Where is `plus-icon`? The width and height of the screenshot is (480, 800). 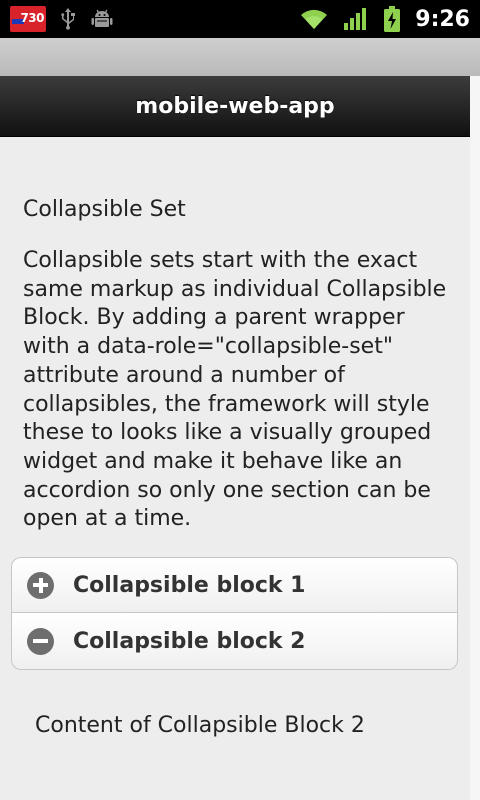
plus-icon is located at coordinates (40, 585).